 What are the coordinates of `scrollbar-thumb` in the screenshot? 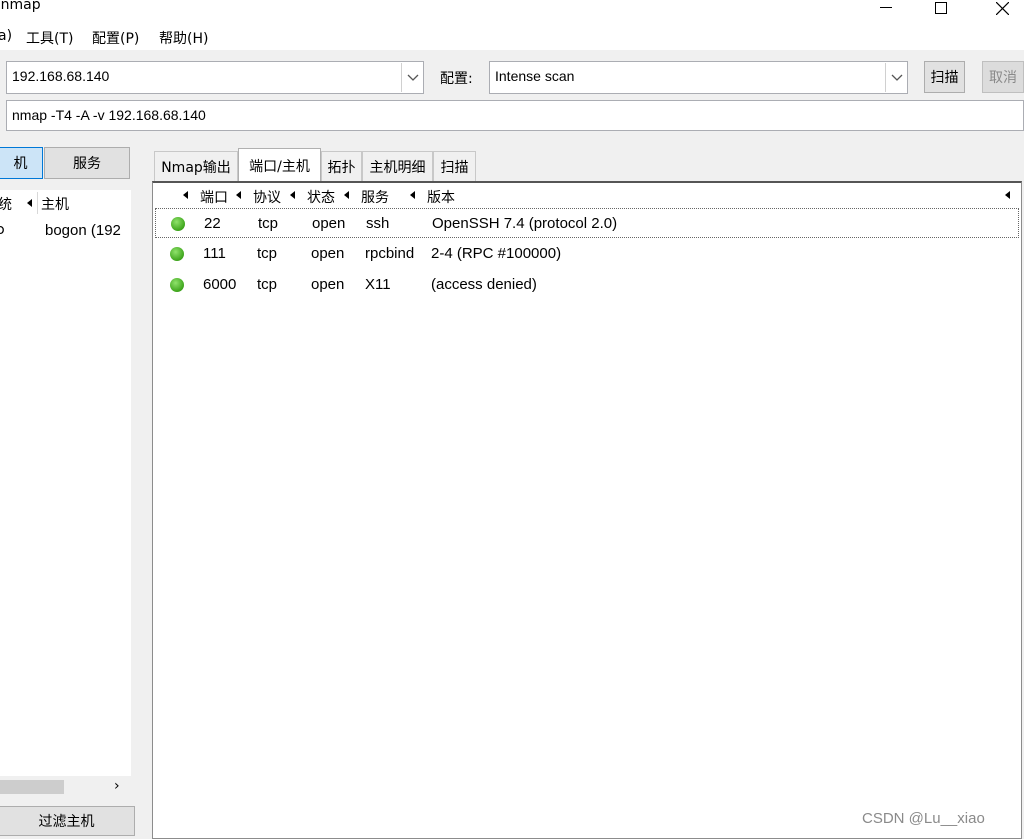 It's located at (32, 787).